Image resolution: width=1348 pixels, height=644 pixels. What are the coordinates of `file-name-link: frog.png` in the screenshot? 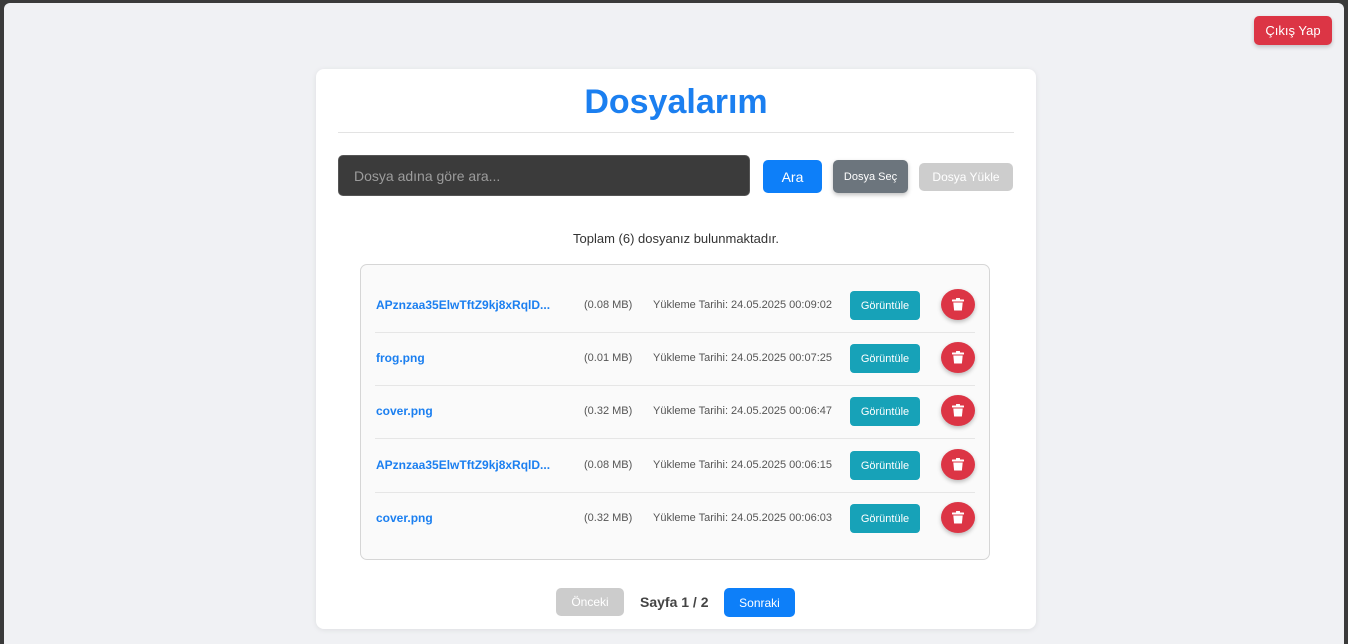 It's located at (466, 358).